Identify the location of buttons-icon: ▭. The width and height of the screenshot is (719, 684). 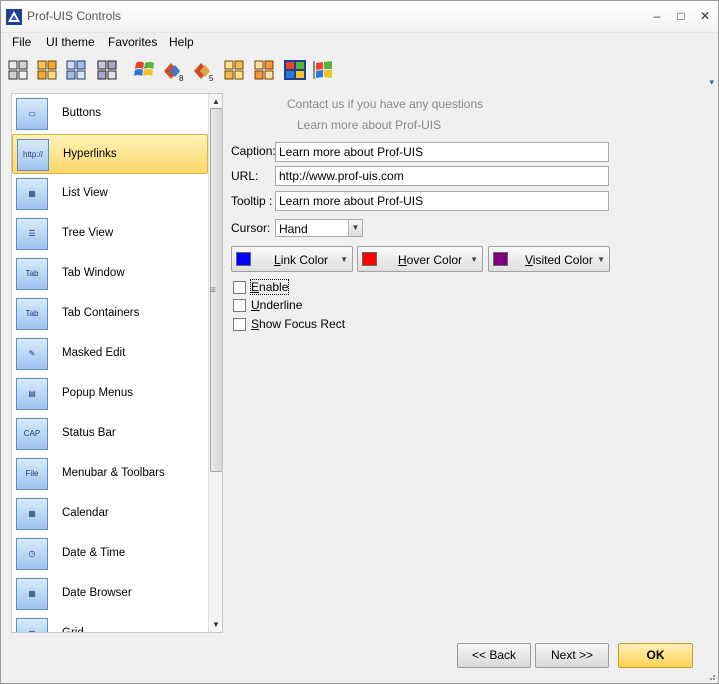
(32, 114).